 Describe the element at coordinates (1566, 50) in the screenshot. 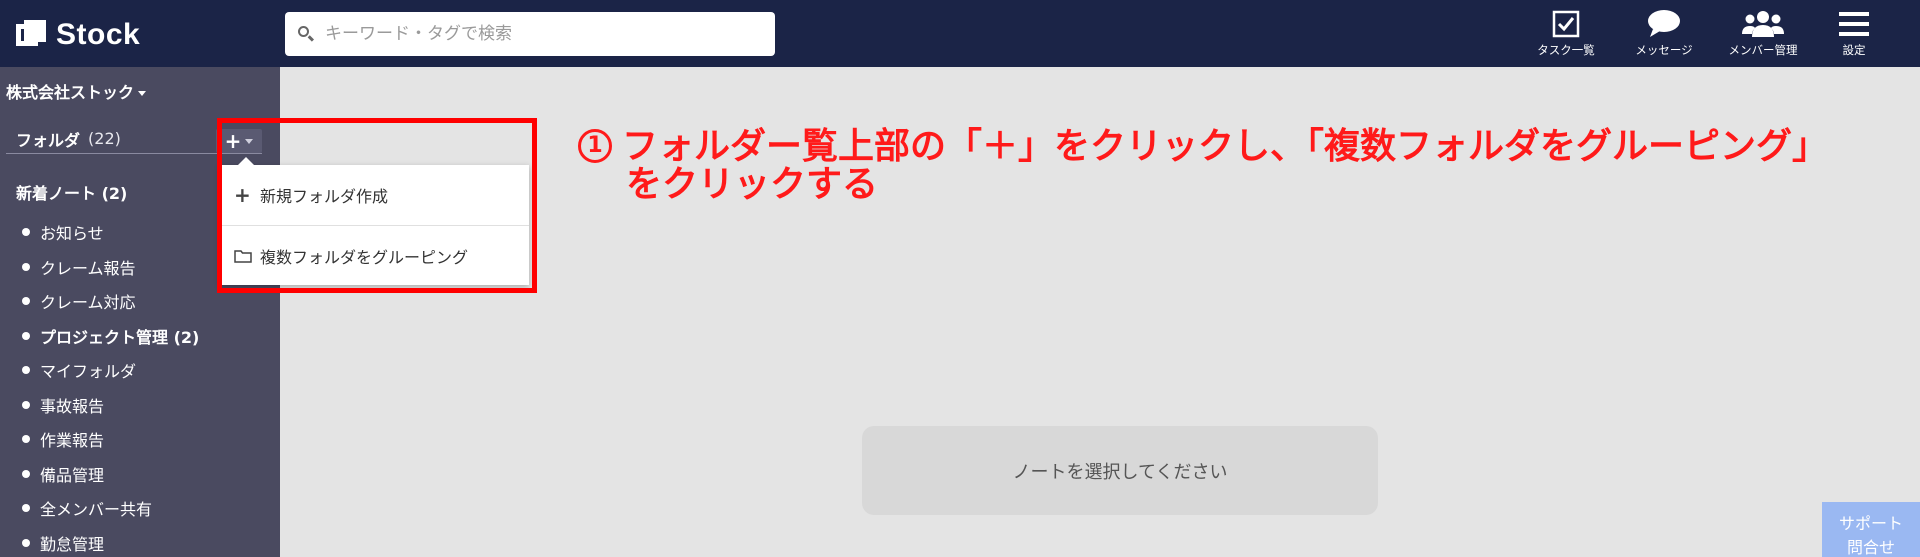

I see `nav-task-list-label: タスク一覧` at that location.